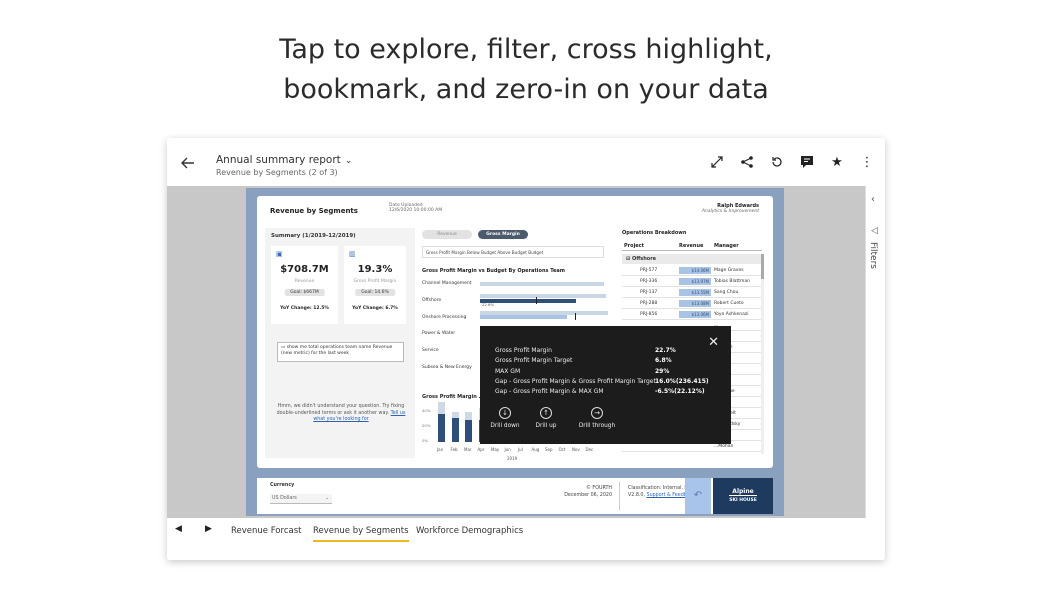 This screenshot has width=1052, height=592. Describe the element at coordinates (469, 531) in the screenshot. I see `tab-workforce-demographics: Workforce Demographics` at that location.